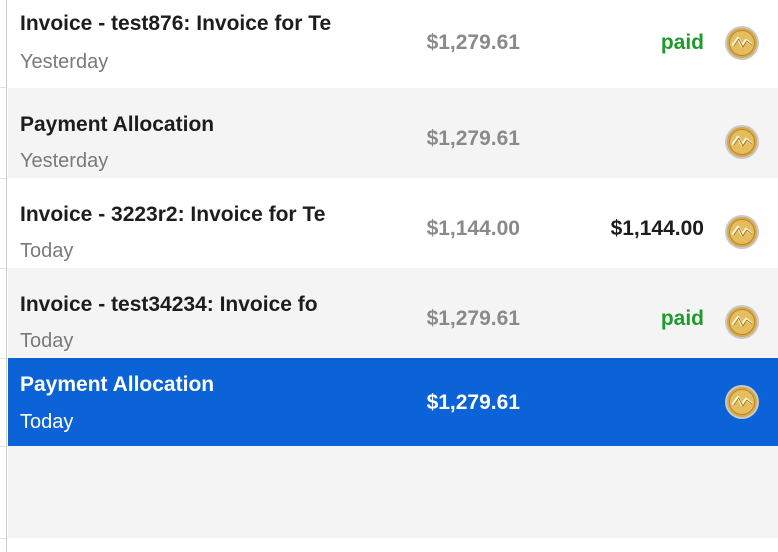  What do you see at coordinates (393, 545) in the screenshot?
I see `list-bottom-edge` at bounding box center [393, 545].